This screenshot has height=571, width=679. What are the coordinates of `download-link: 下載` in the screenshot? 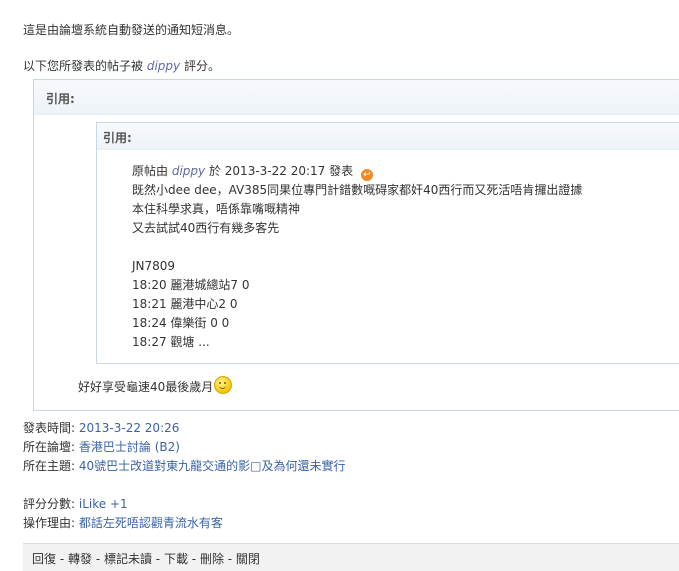 It's located at (176, 559).